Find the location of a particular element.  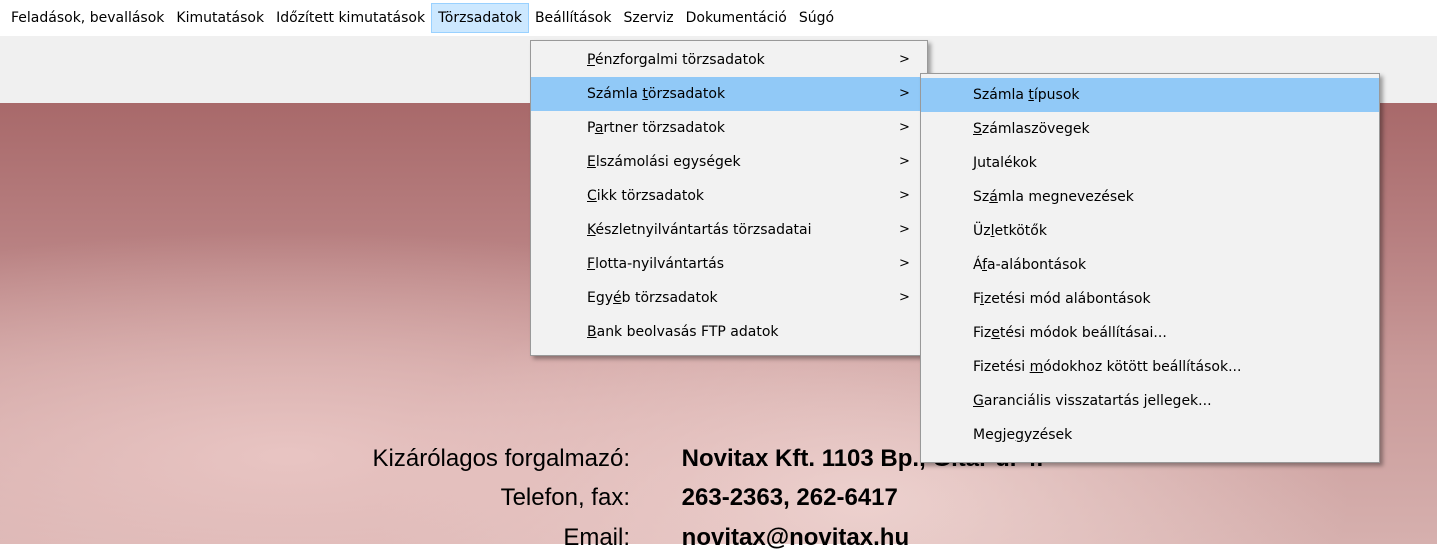

submenu-item-label: Számla megnevezések is located at coordinates (1053, 197).